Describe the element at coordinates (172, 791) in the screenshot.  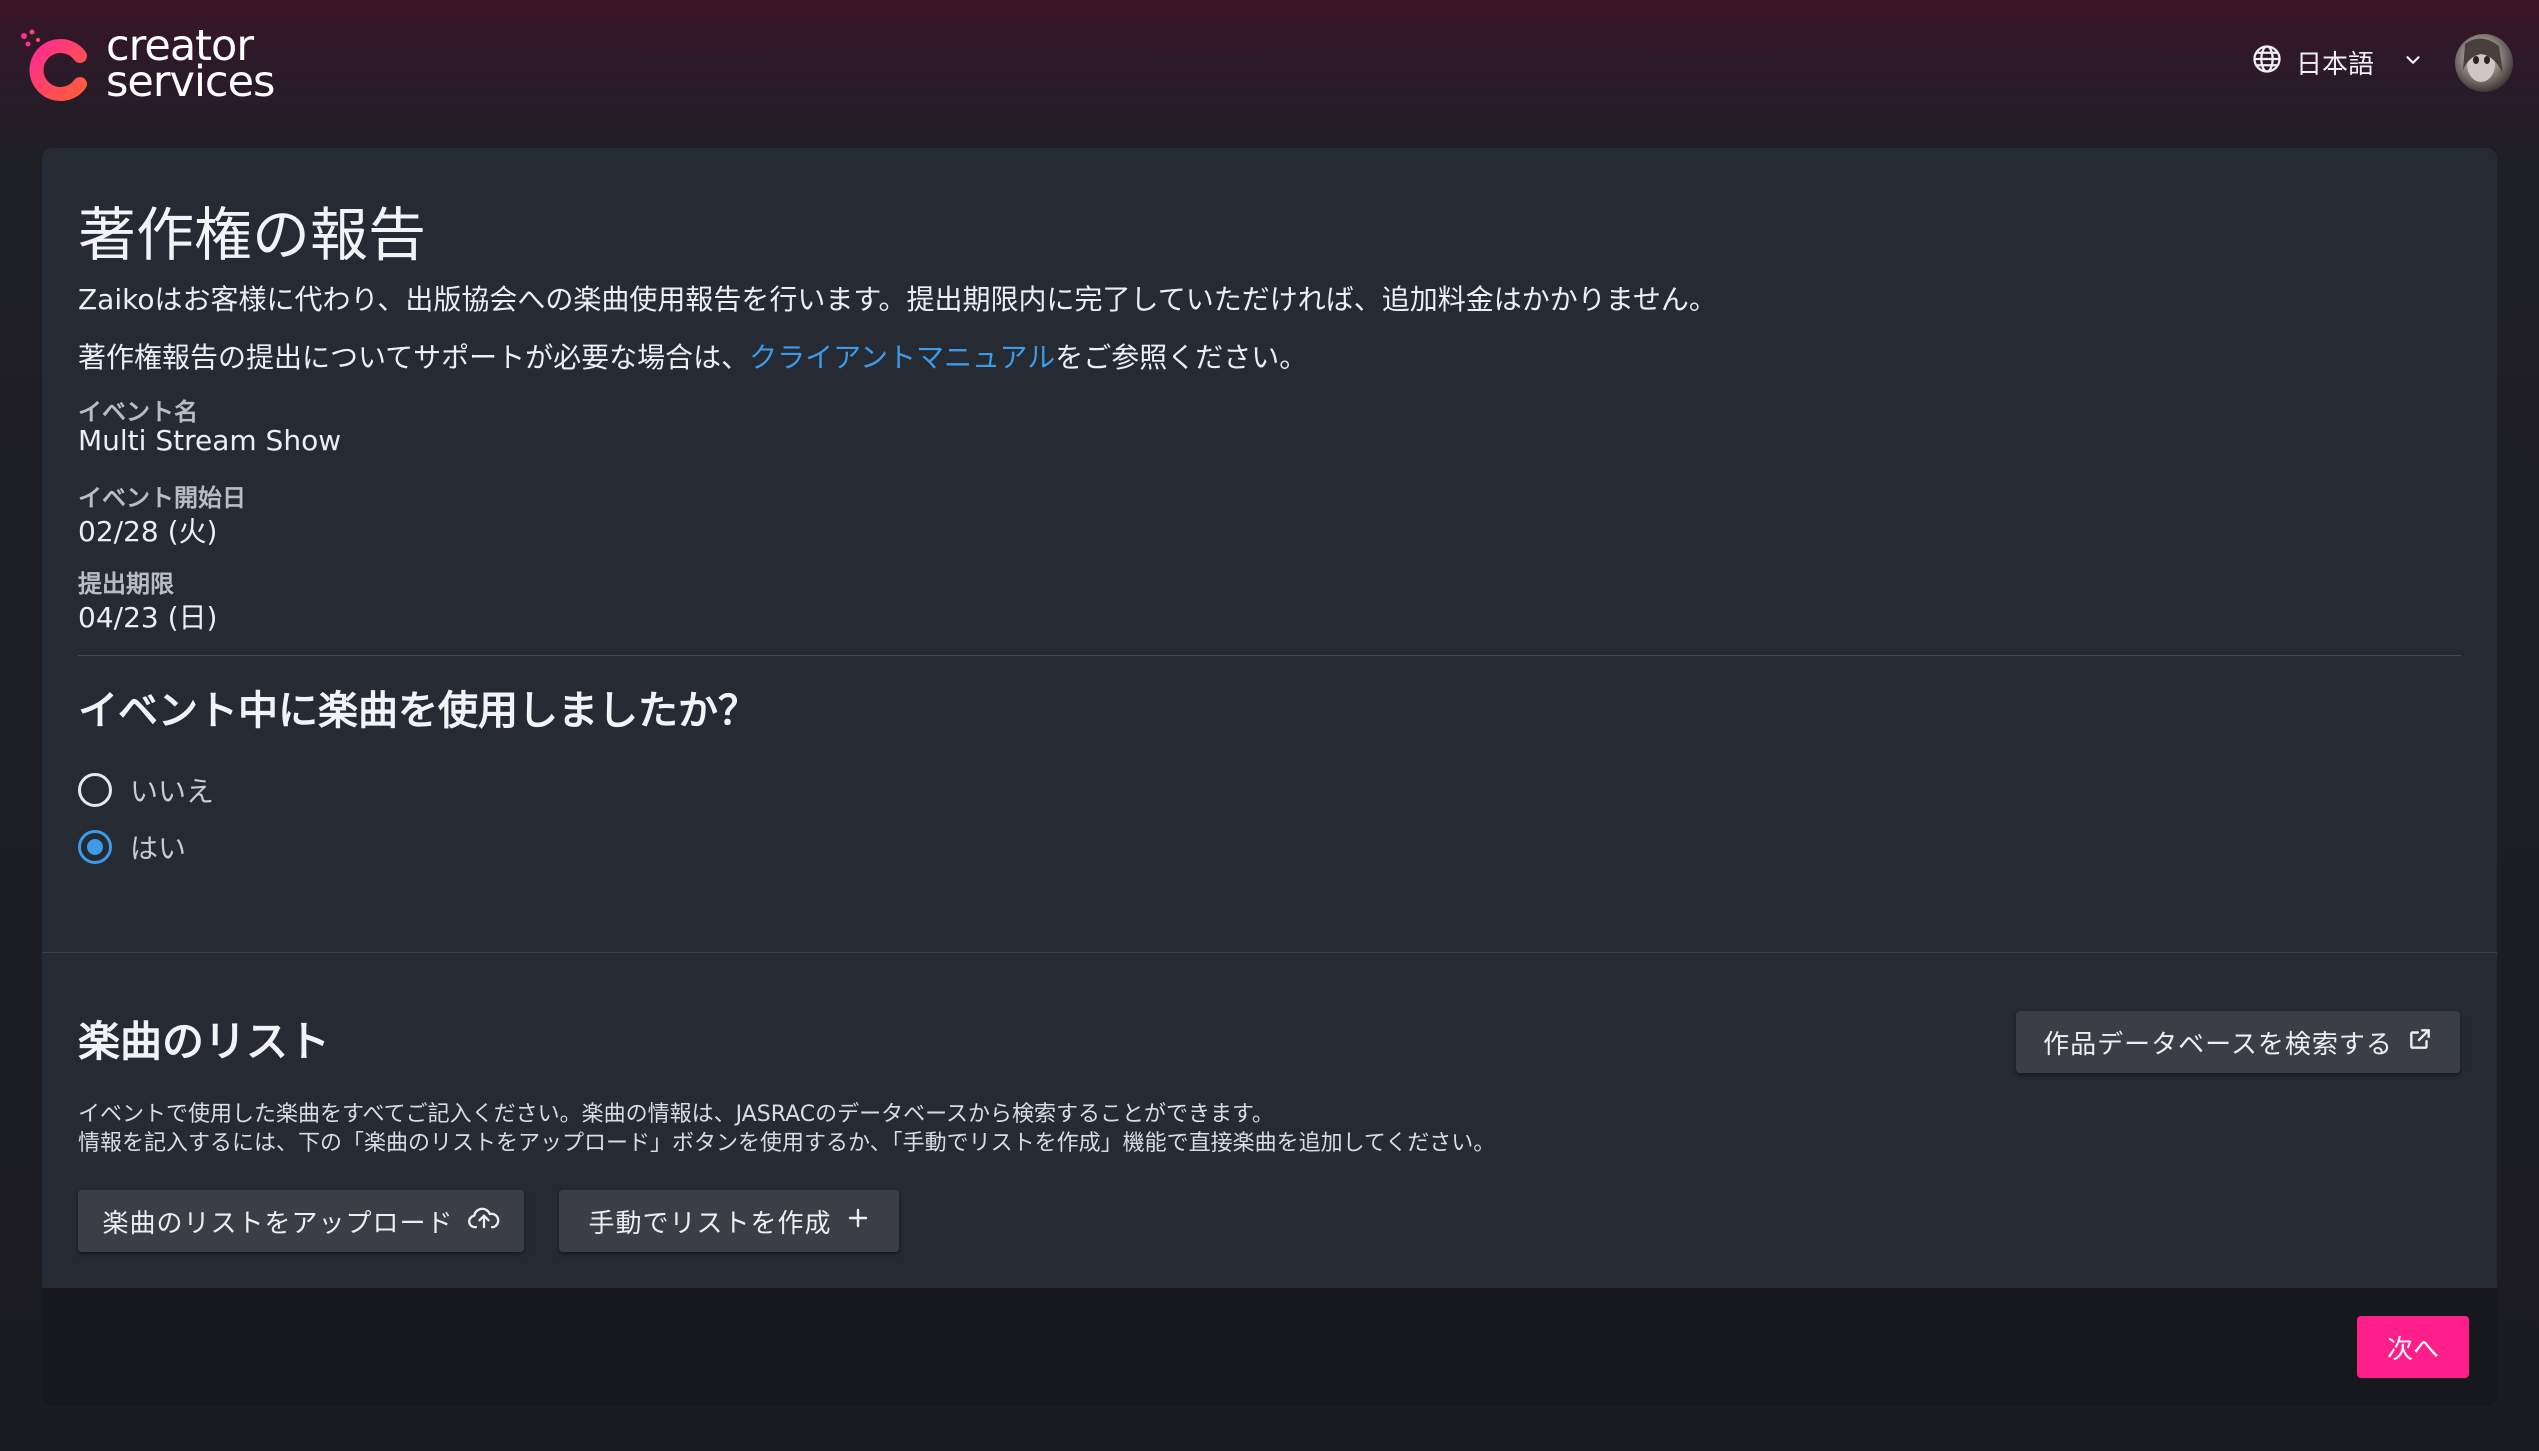
I see `radio-no-label: いいえ` at that location.